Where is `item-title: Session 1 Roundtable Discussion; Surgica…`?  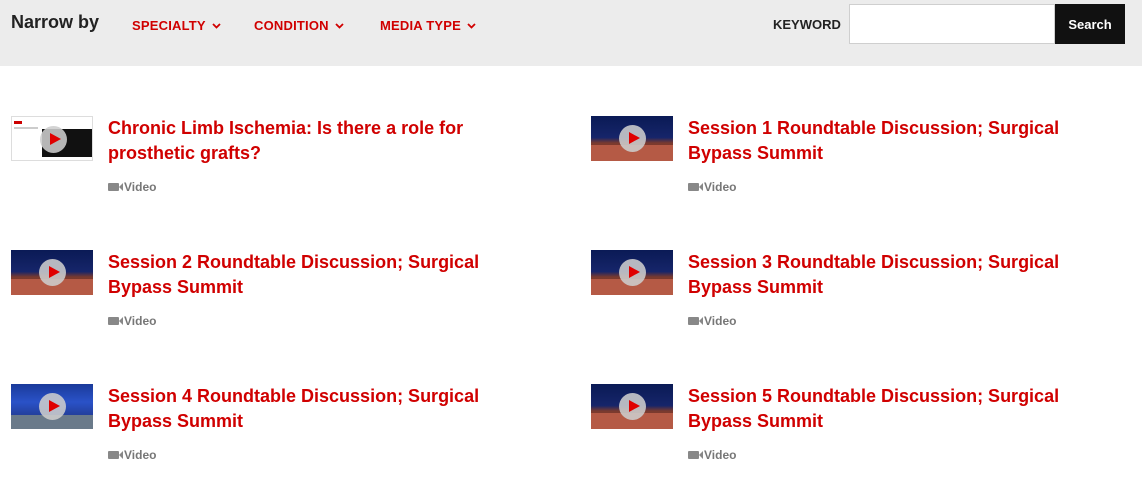
item-title: Session 1 Roundtable Discussion; Surgica… is located at coordinates (893, 141).